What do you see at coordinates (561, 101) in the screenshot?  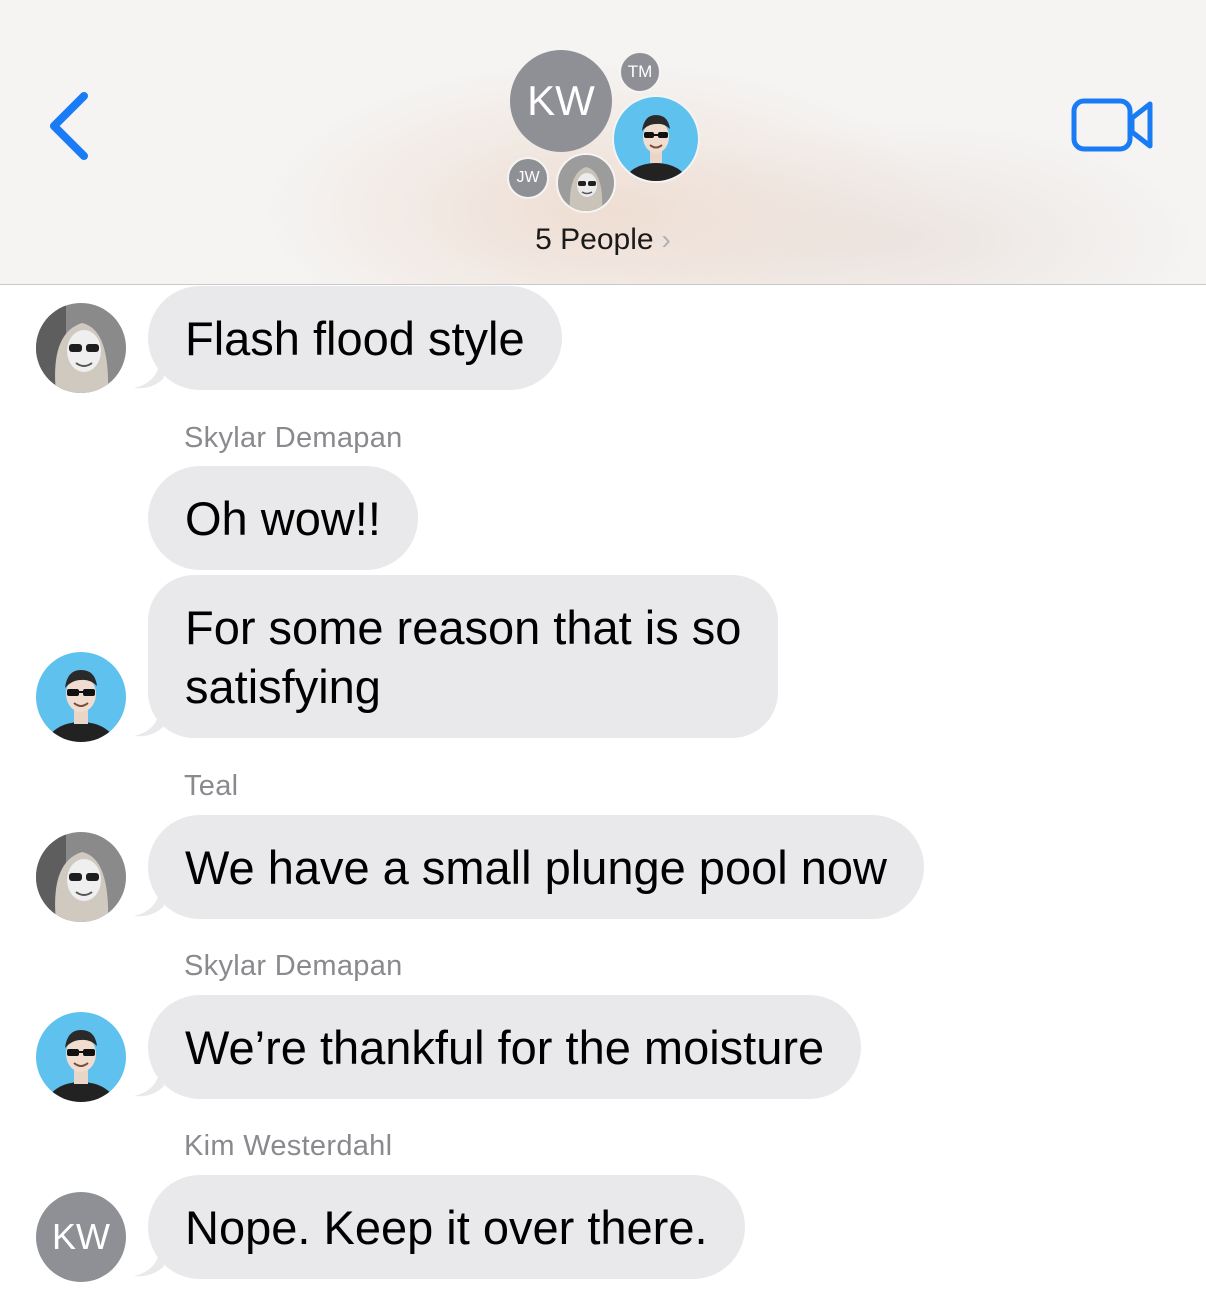 I see `avatar-kw: KW` at bounding box center [561, 101].